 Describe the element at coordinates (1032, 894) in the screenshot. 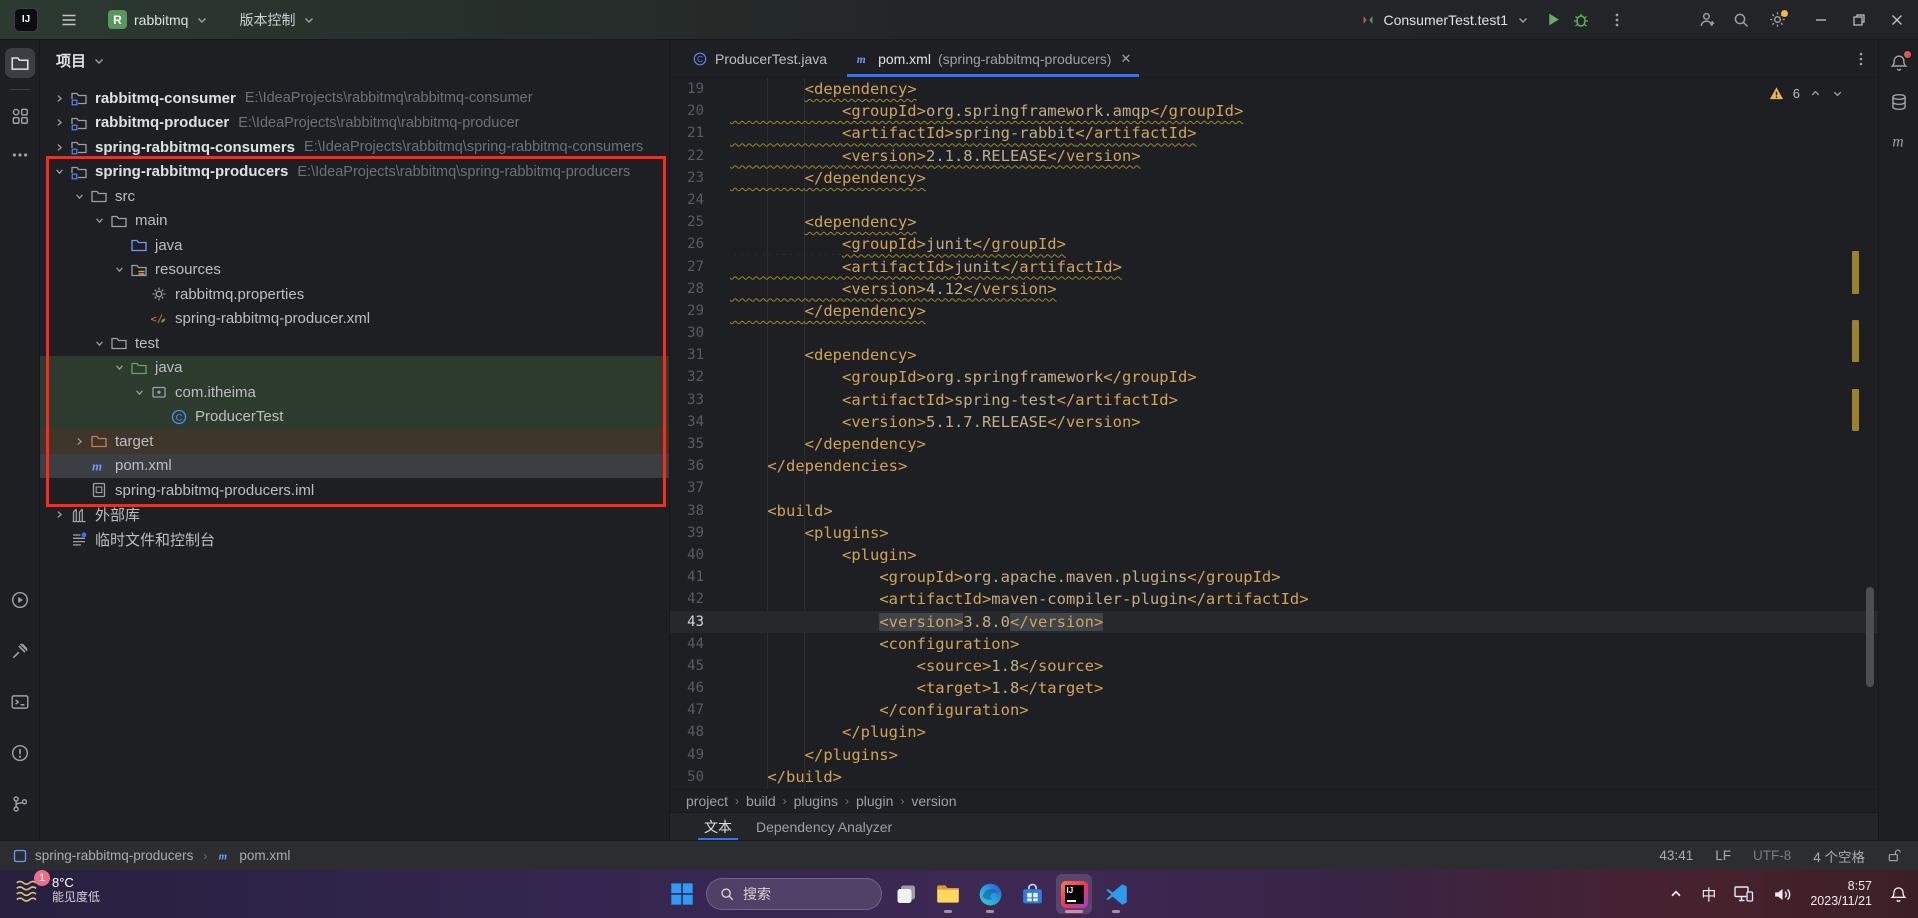

I see `microsoft-store-button` at that location.